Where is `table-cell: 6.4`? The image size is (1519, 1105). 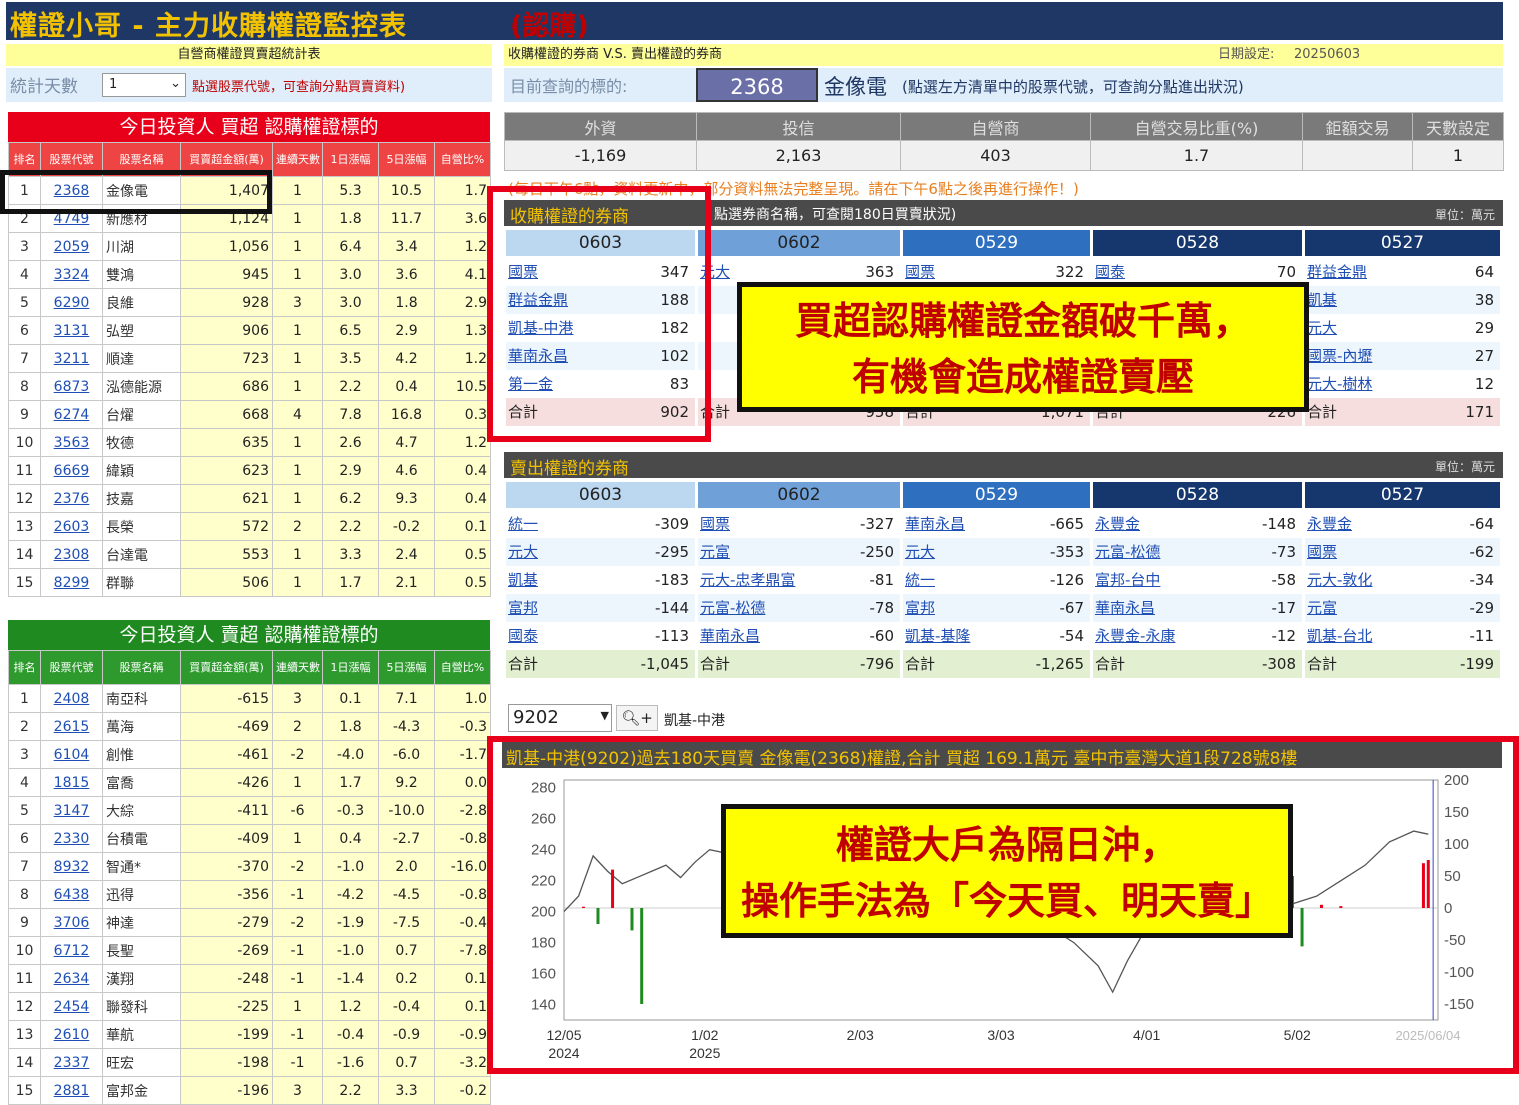 table-cell: 6.4 is located at coordinates (350, 246).